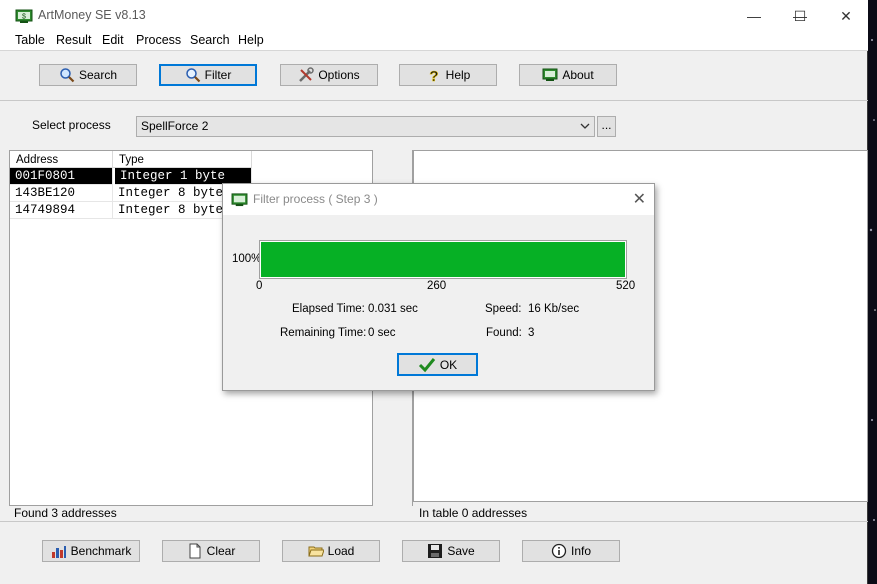  I want to click on progress-scale-min: 0, so click(259, 286).